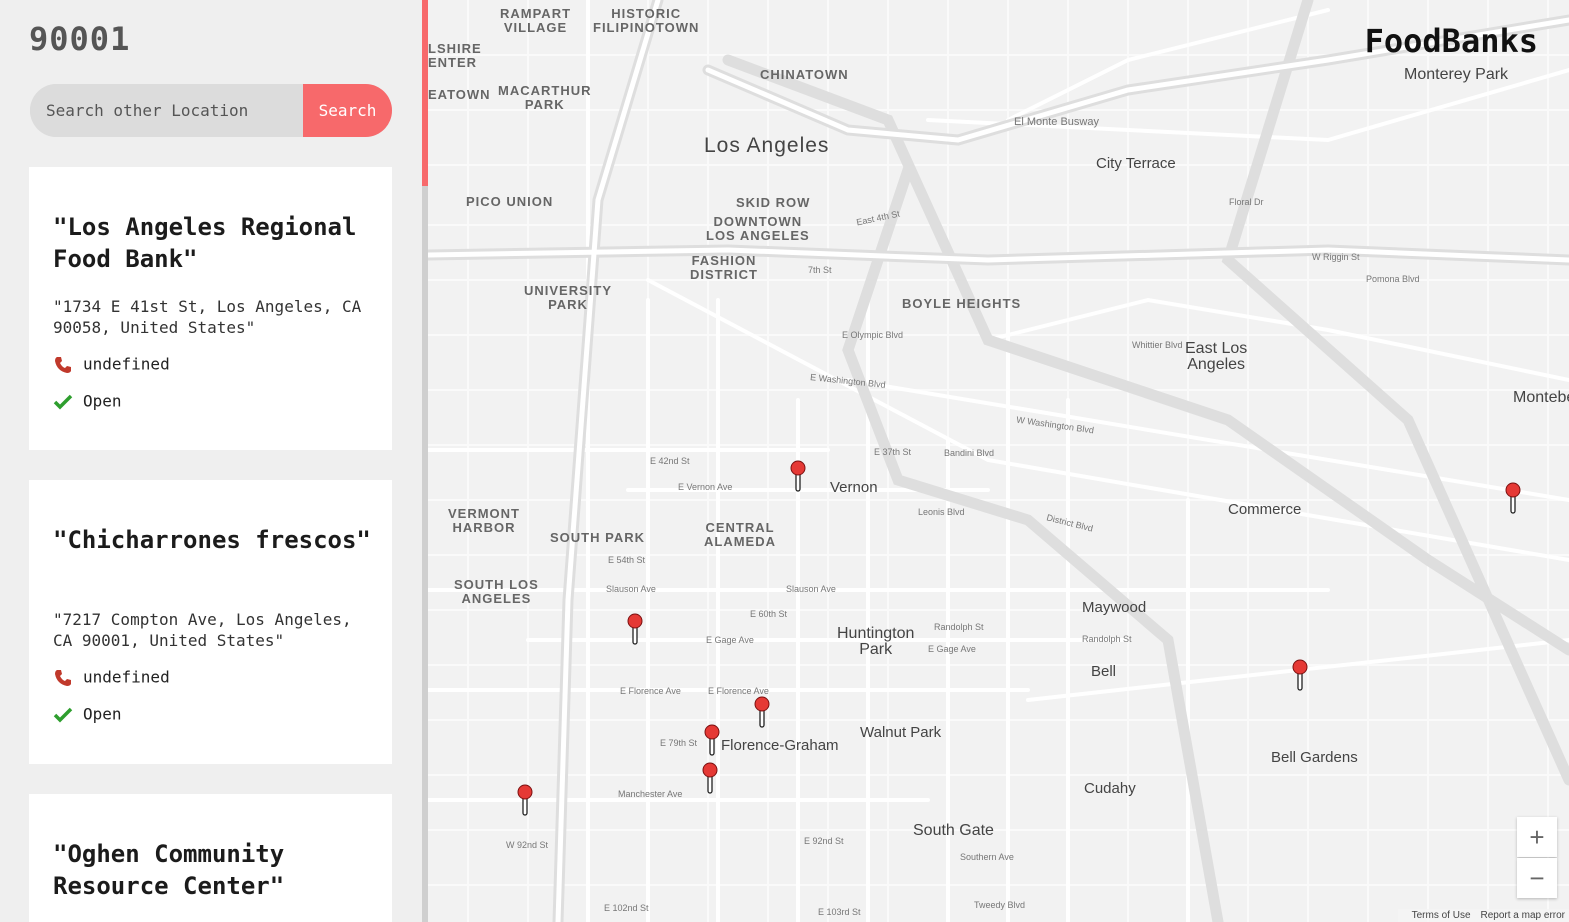  What do you see at coordinates (545, 97) in the screenshot?
I see `map-label: MACARTHUR PARK` at bounding box center [545, 97].